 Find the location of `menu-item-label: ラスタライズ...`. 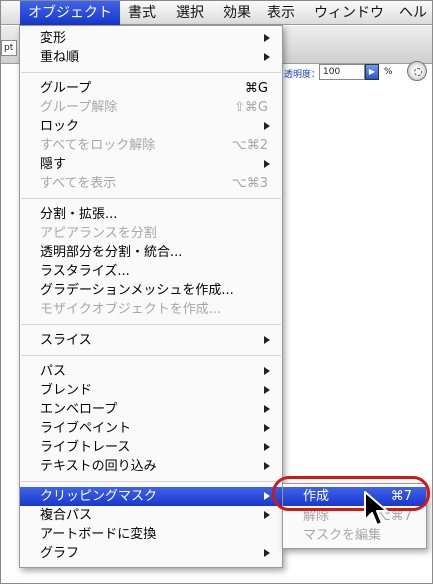

menu-item-label: ラスタライズ... is located at coordinates (85, 271).